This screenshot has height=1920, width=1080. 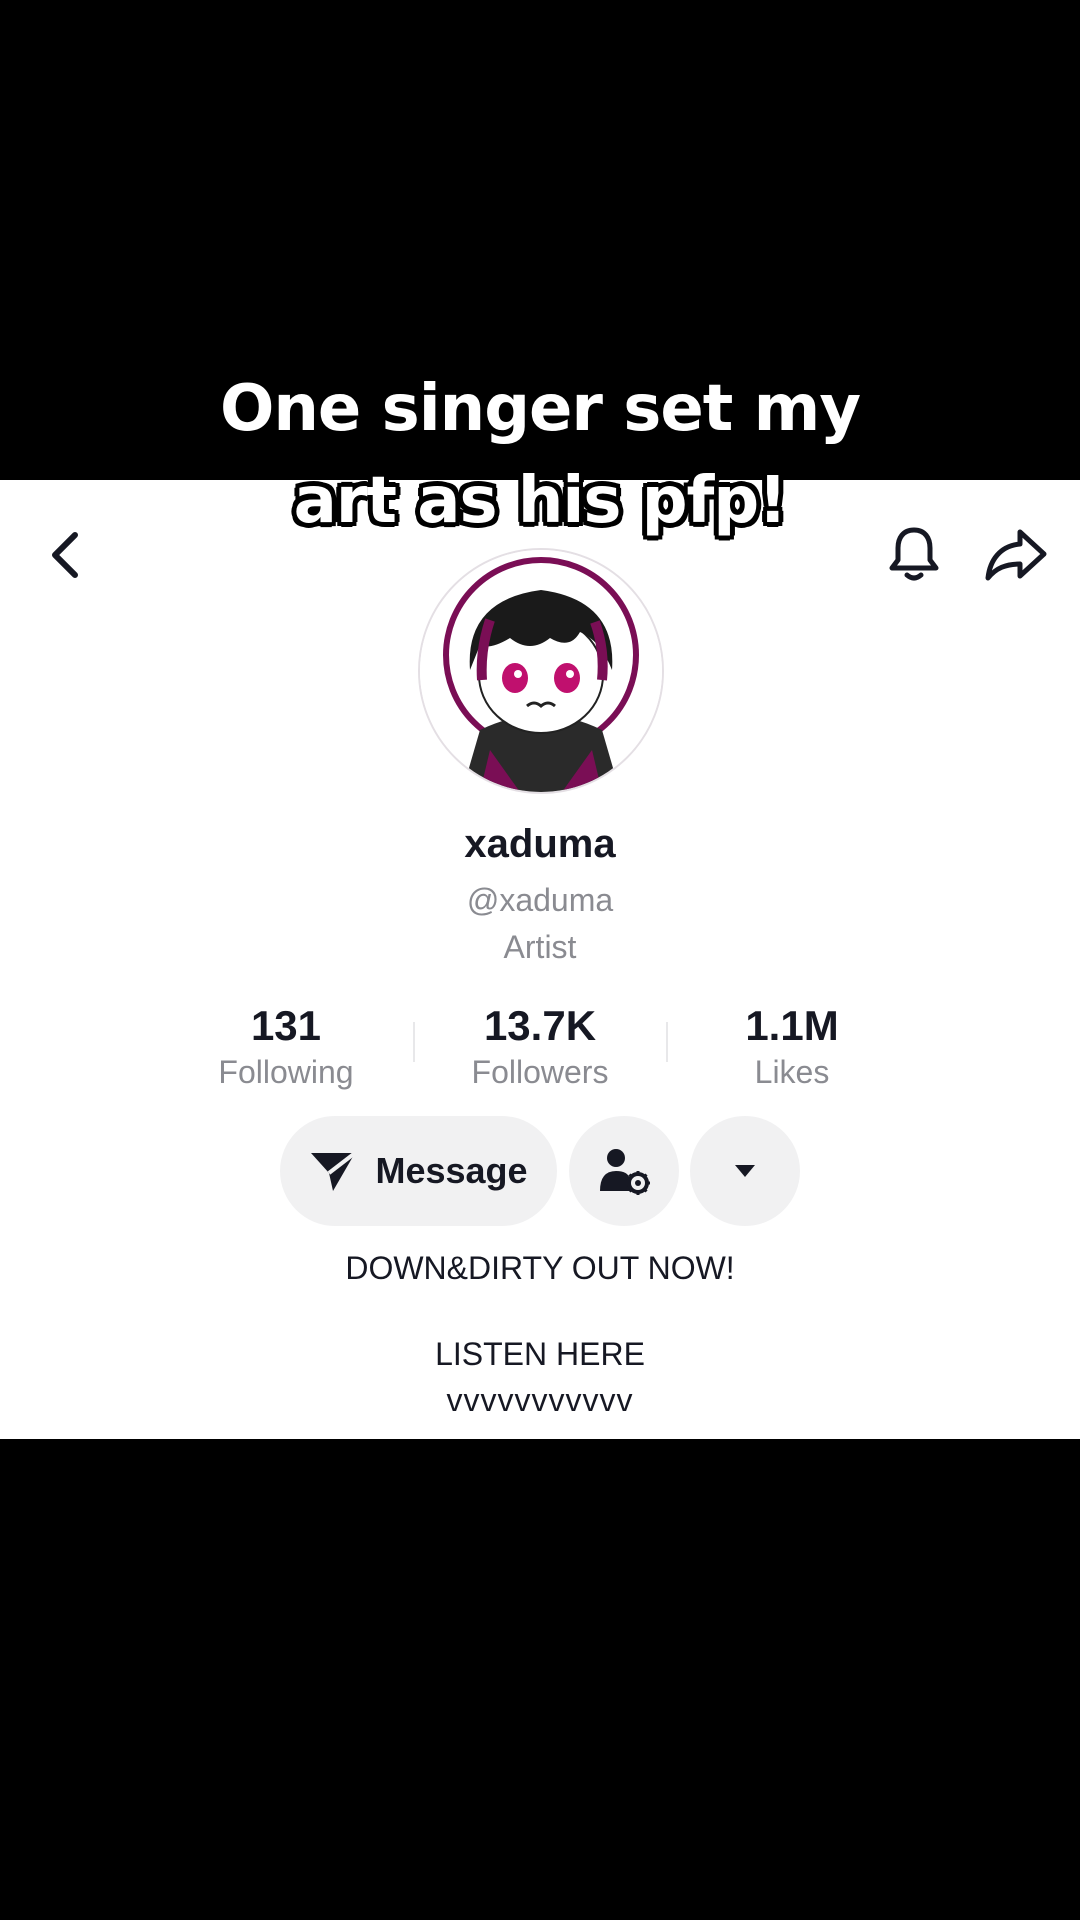 I want to click on stat-followers-label: Followers, so click(x=540, y=1072).